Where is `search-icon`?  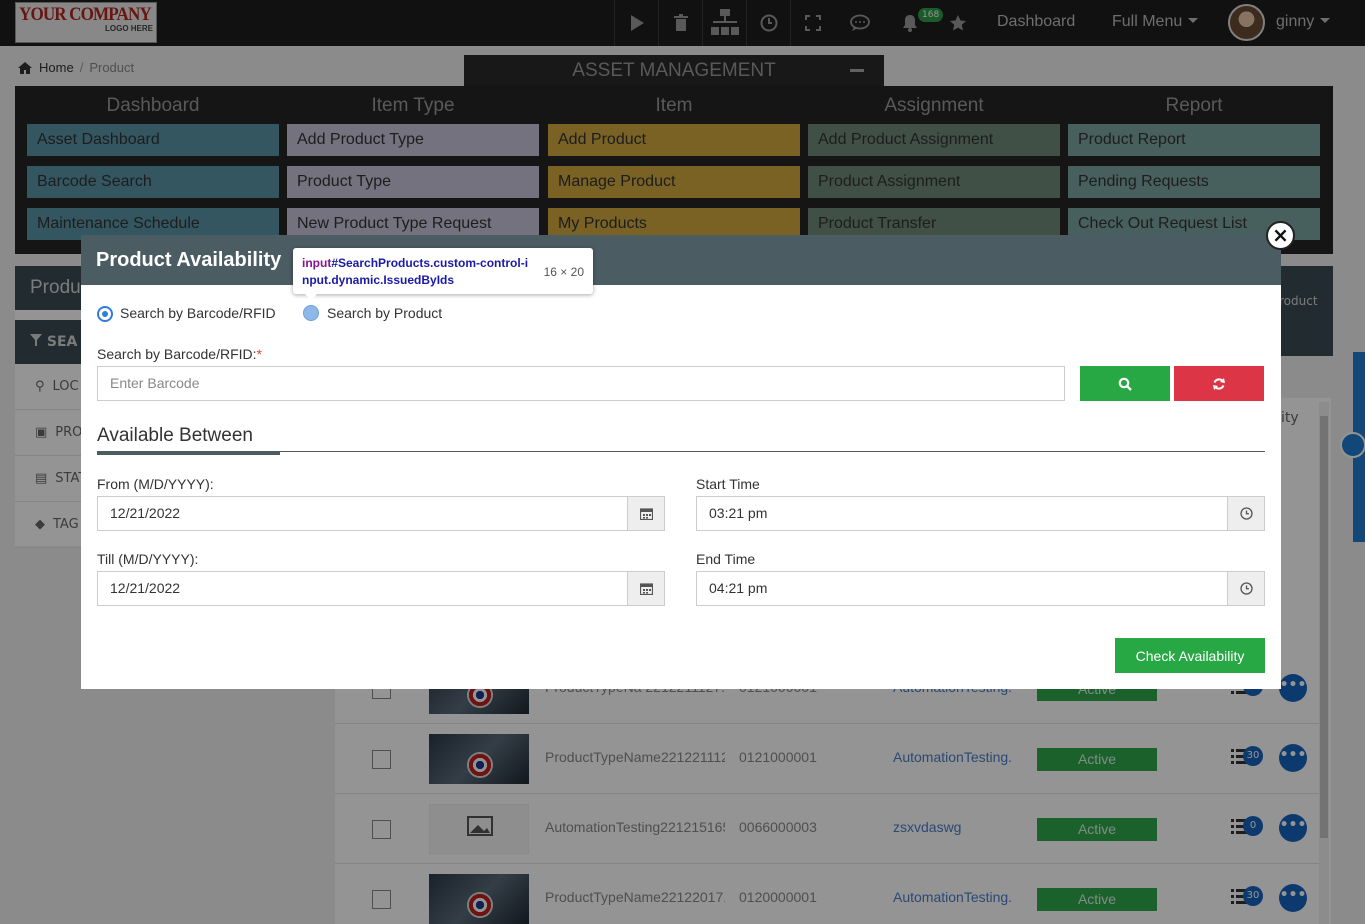 search-icon is located at coordinates (1125, 384).